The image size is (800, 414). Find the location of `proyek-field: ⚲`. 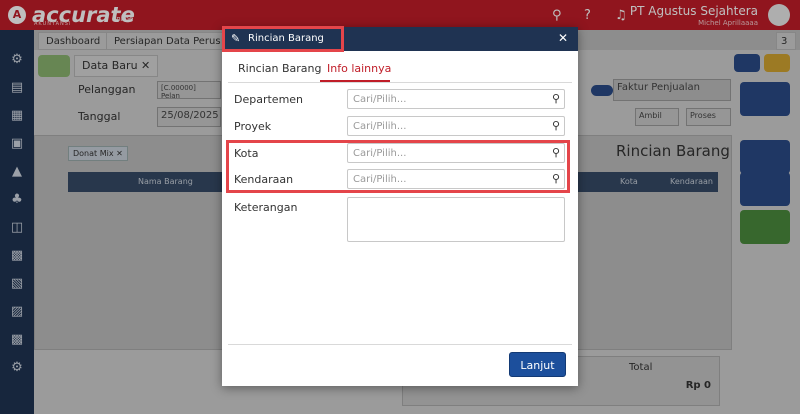

proyek-field: ⚲ is located at coordinates (456, 126).